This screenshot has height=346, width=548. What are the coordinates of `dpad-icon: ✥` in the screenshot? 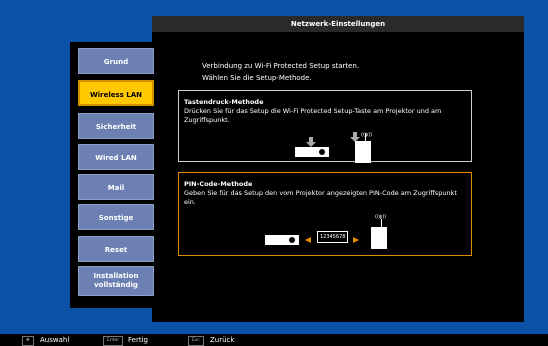 It's located at (28, 341).